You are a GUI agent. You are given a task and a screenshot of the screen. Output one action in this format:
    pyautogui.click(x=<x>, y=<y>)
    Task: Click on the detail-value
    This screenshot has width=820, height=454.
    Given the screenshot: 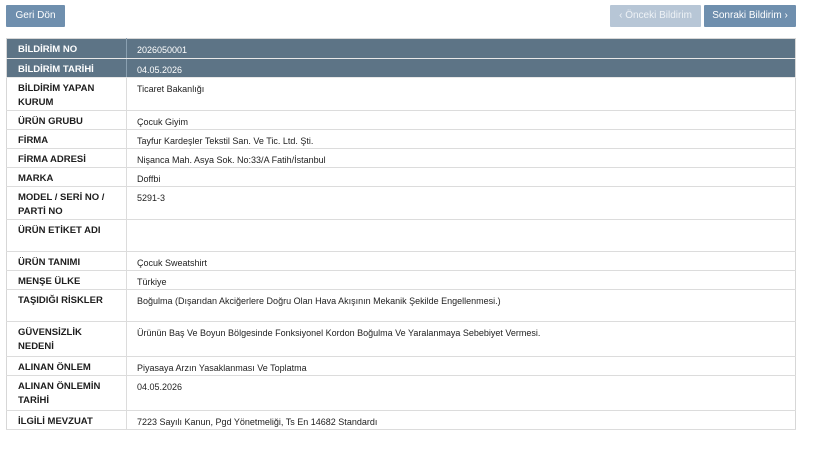 What is the action you would take?
    pyautogui.click(x=461, y=235)
    